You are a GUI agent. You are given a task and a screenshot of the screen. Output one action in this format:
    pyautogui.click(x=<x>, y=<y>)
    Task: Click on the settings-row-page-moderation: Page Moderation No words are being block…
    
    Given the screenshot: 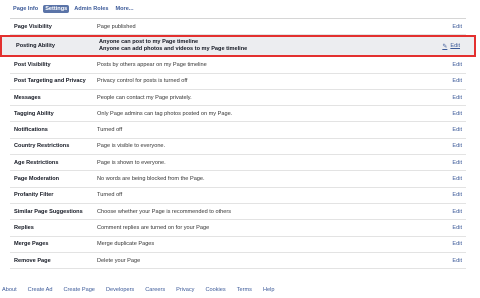 What is the action you would take?
    pyautogui.click(x=238, y=179)
    